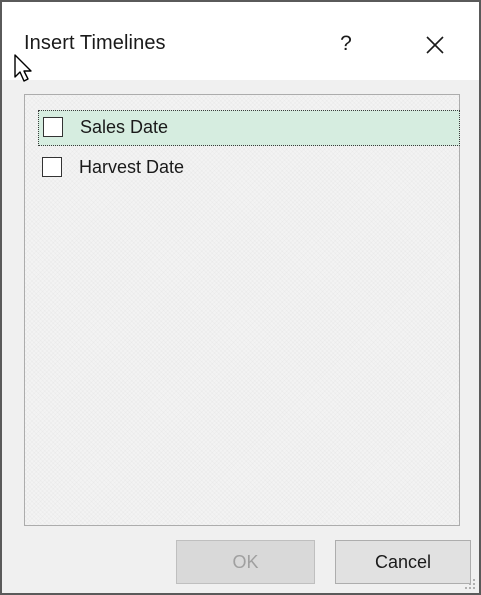  What do you see at coordinates (249, 128) in the screenshot?
I see `list-item-sales-date: Sales Date` at bounding box center [249, 128].